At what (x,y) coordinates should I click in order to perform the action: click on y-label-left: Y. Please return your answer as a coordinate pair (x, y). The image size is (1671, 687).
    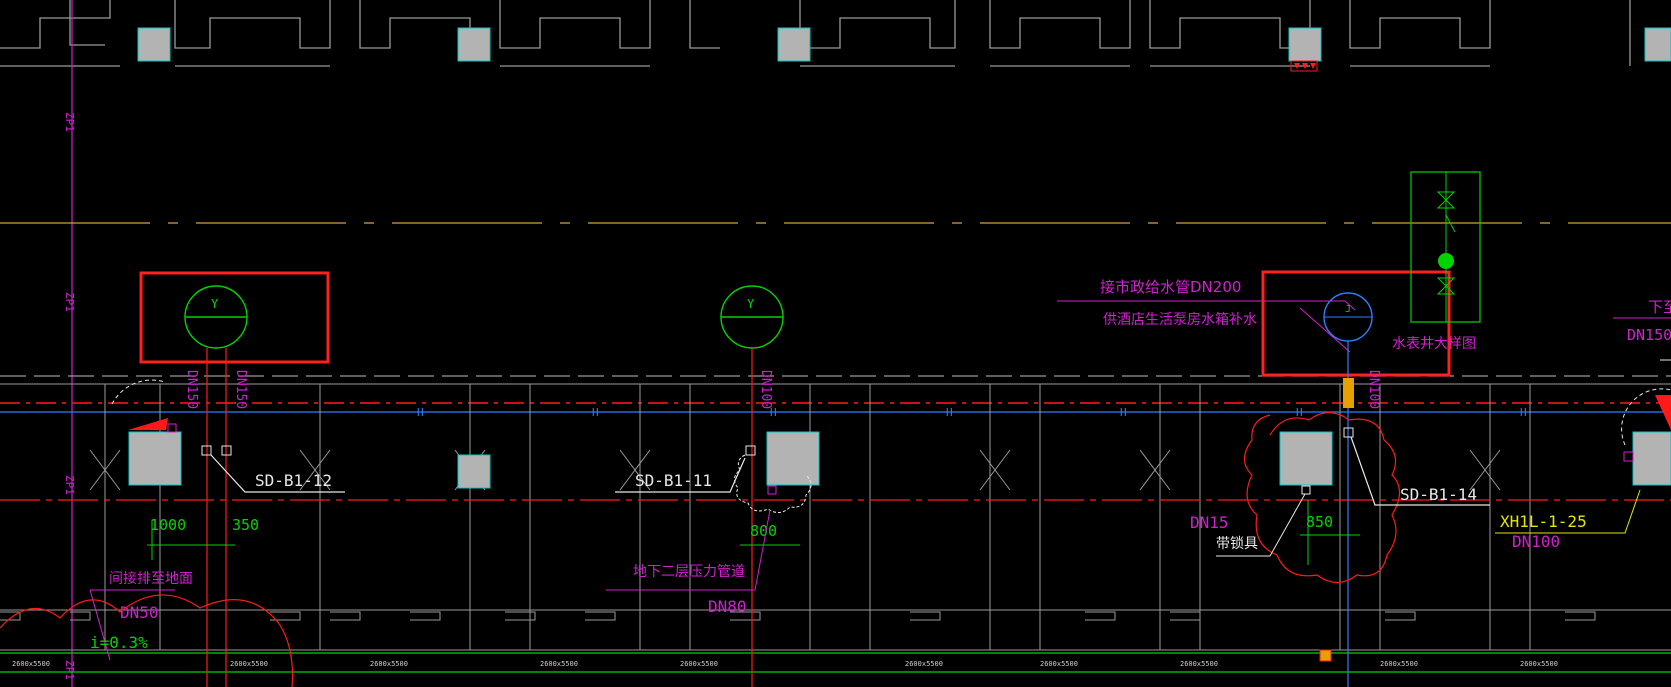
    Looking at the image, I should click on (215, 304).